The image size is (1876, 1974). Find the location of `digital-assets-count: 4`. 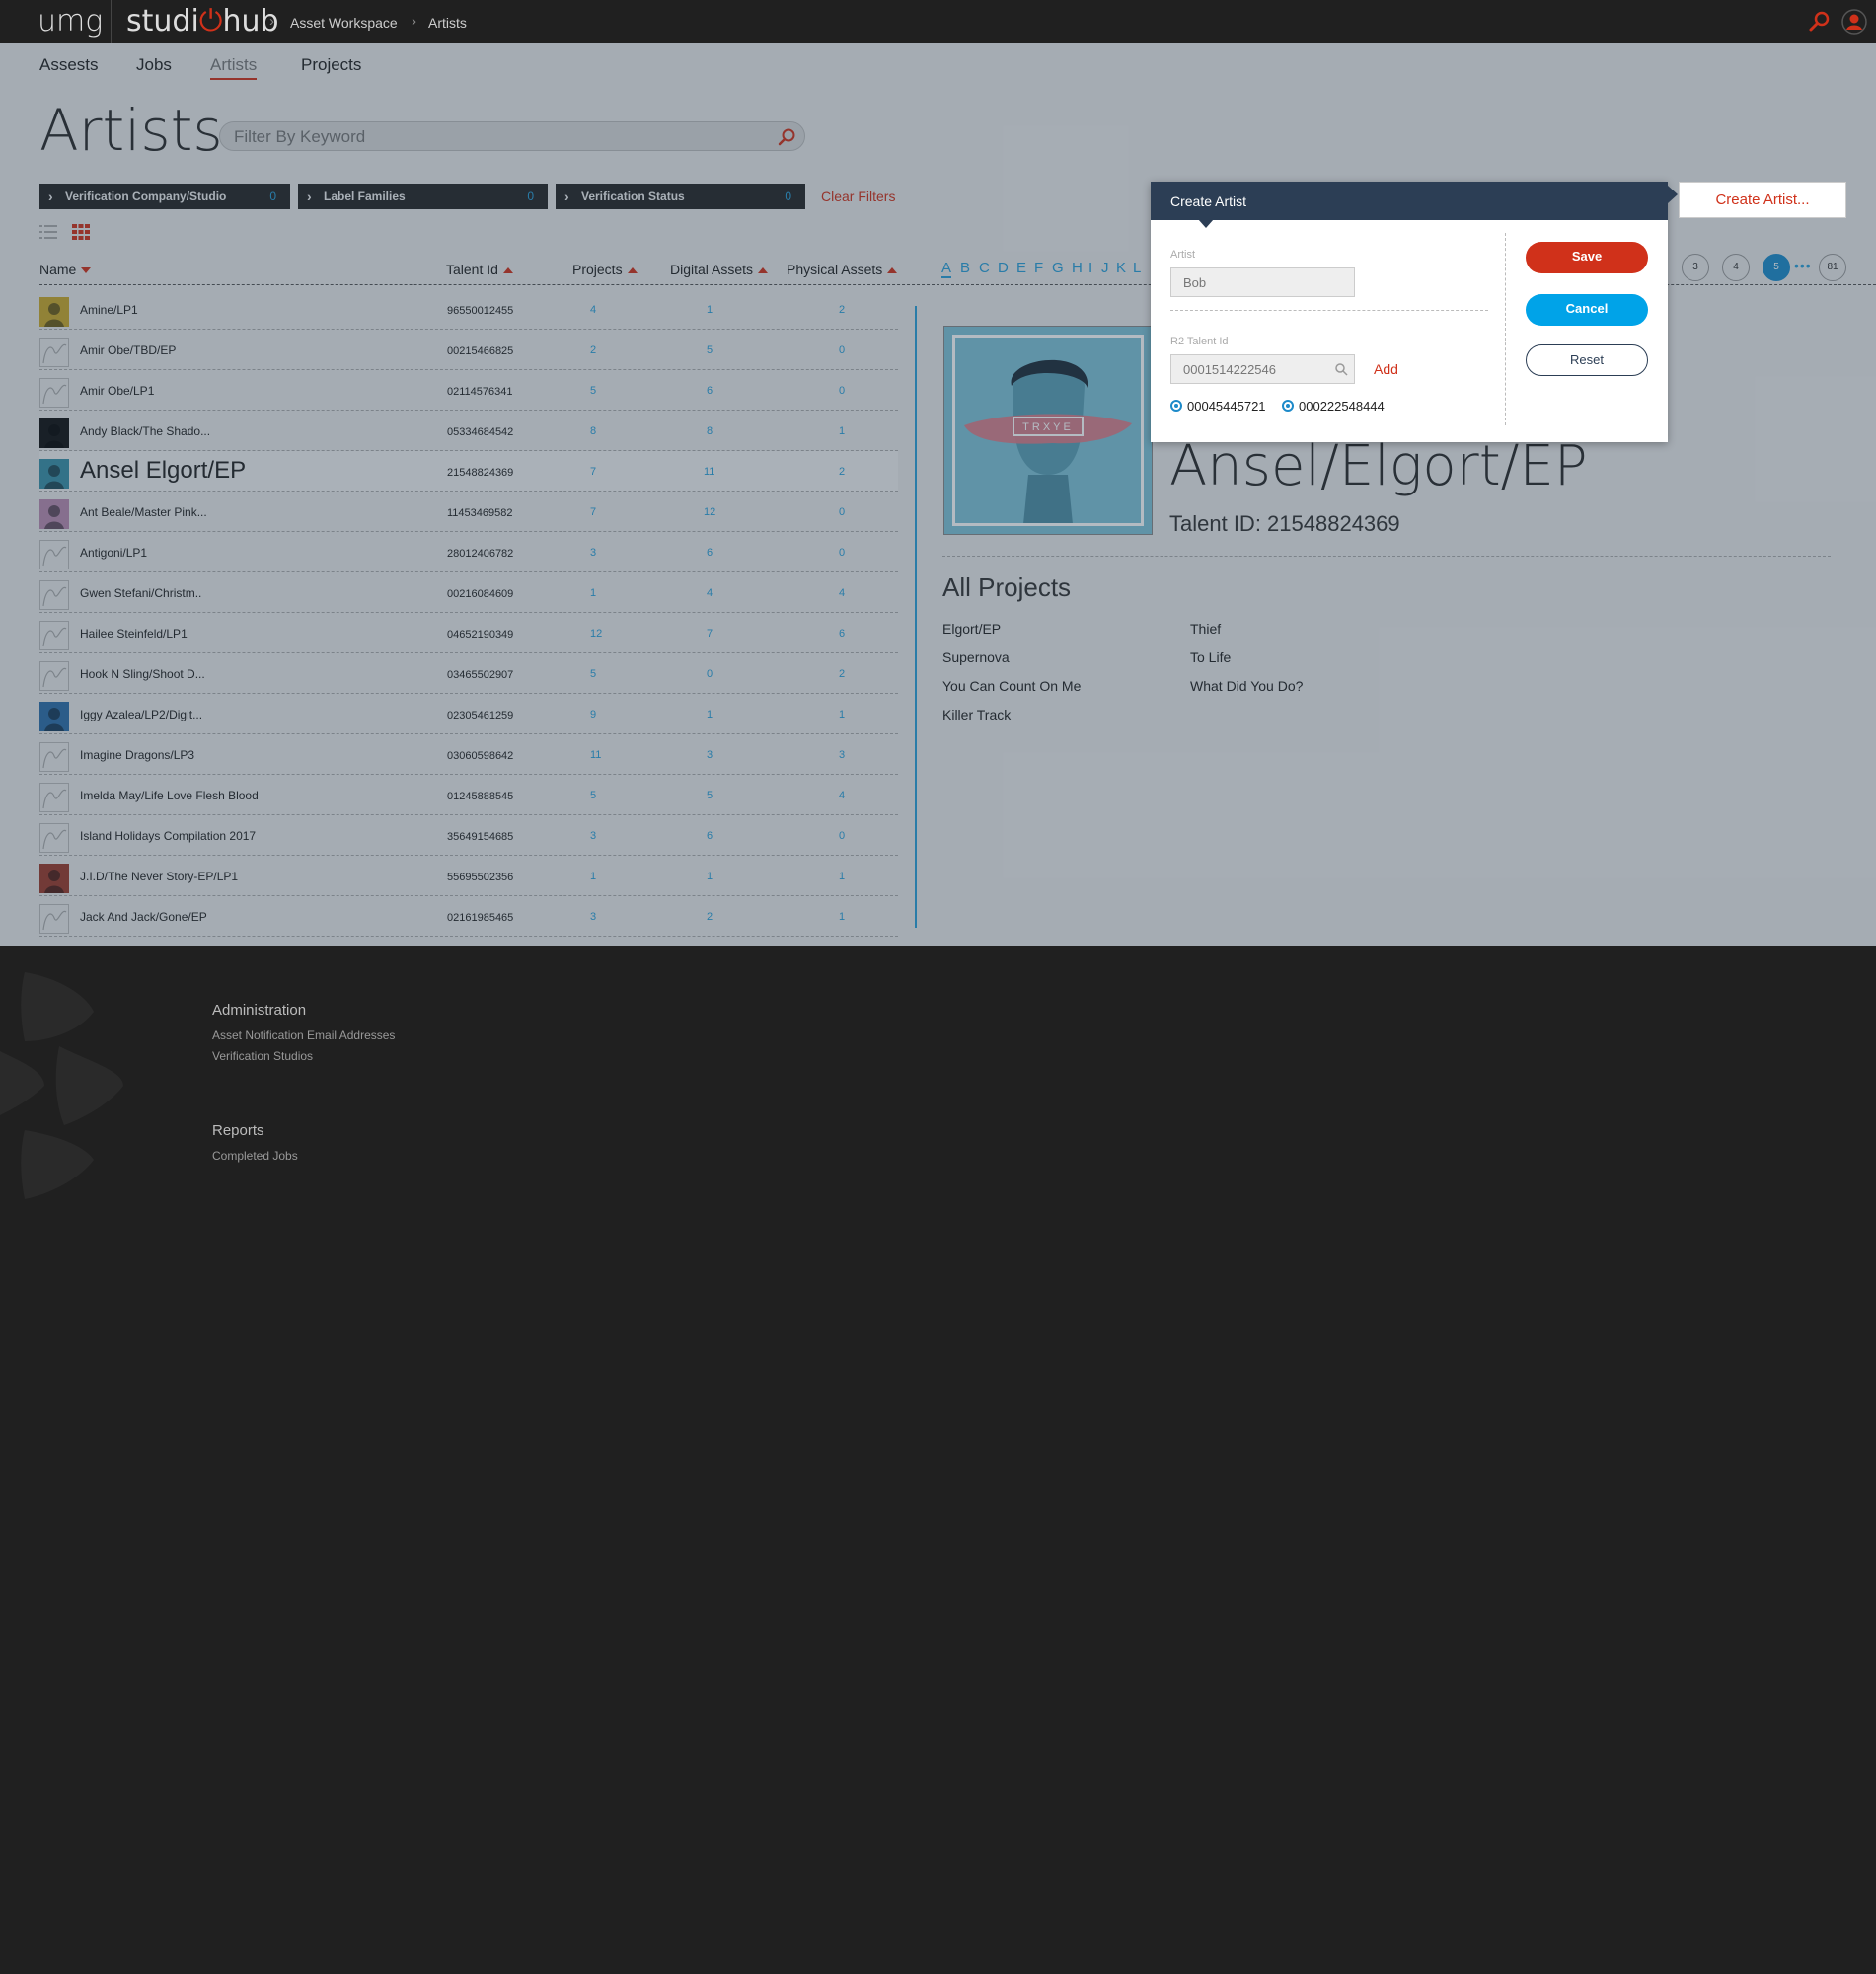

digital-assets-count: 4 is located at coordinates (710, 593).